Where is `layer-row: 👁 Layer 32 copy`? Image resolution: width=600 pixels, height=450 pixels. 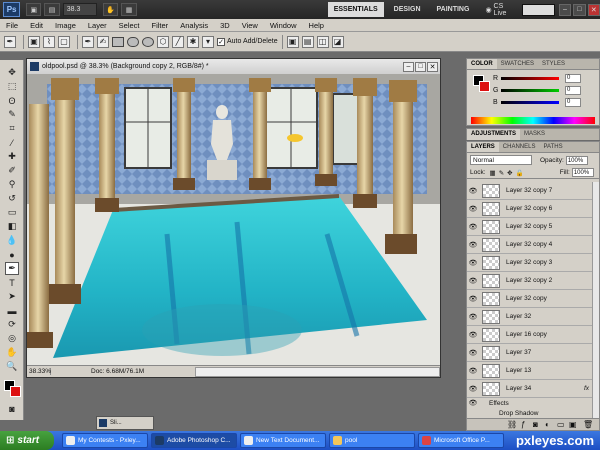
layer-row: 👁 Layer 32 copy is located at coordinates (530, 299).